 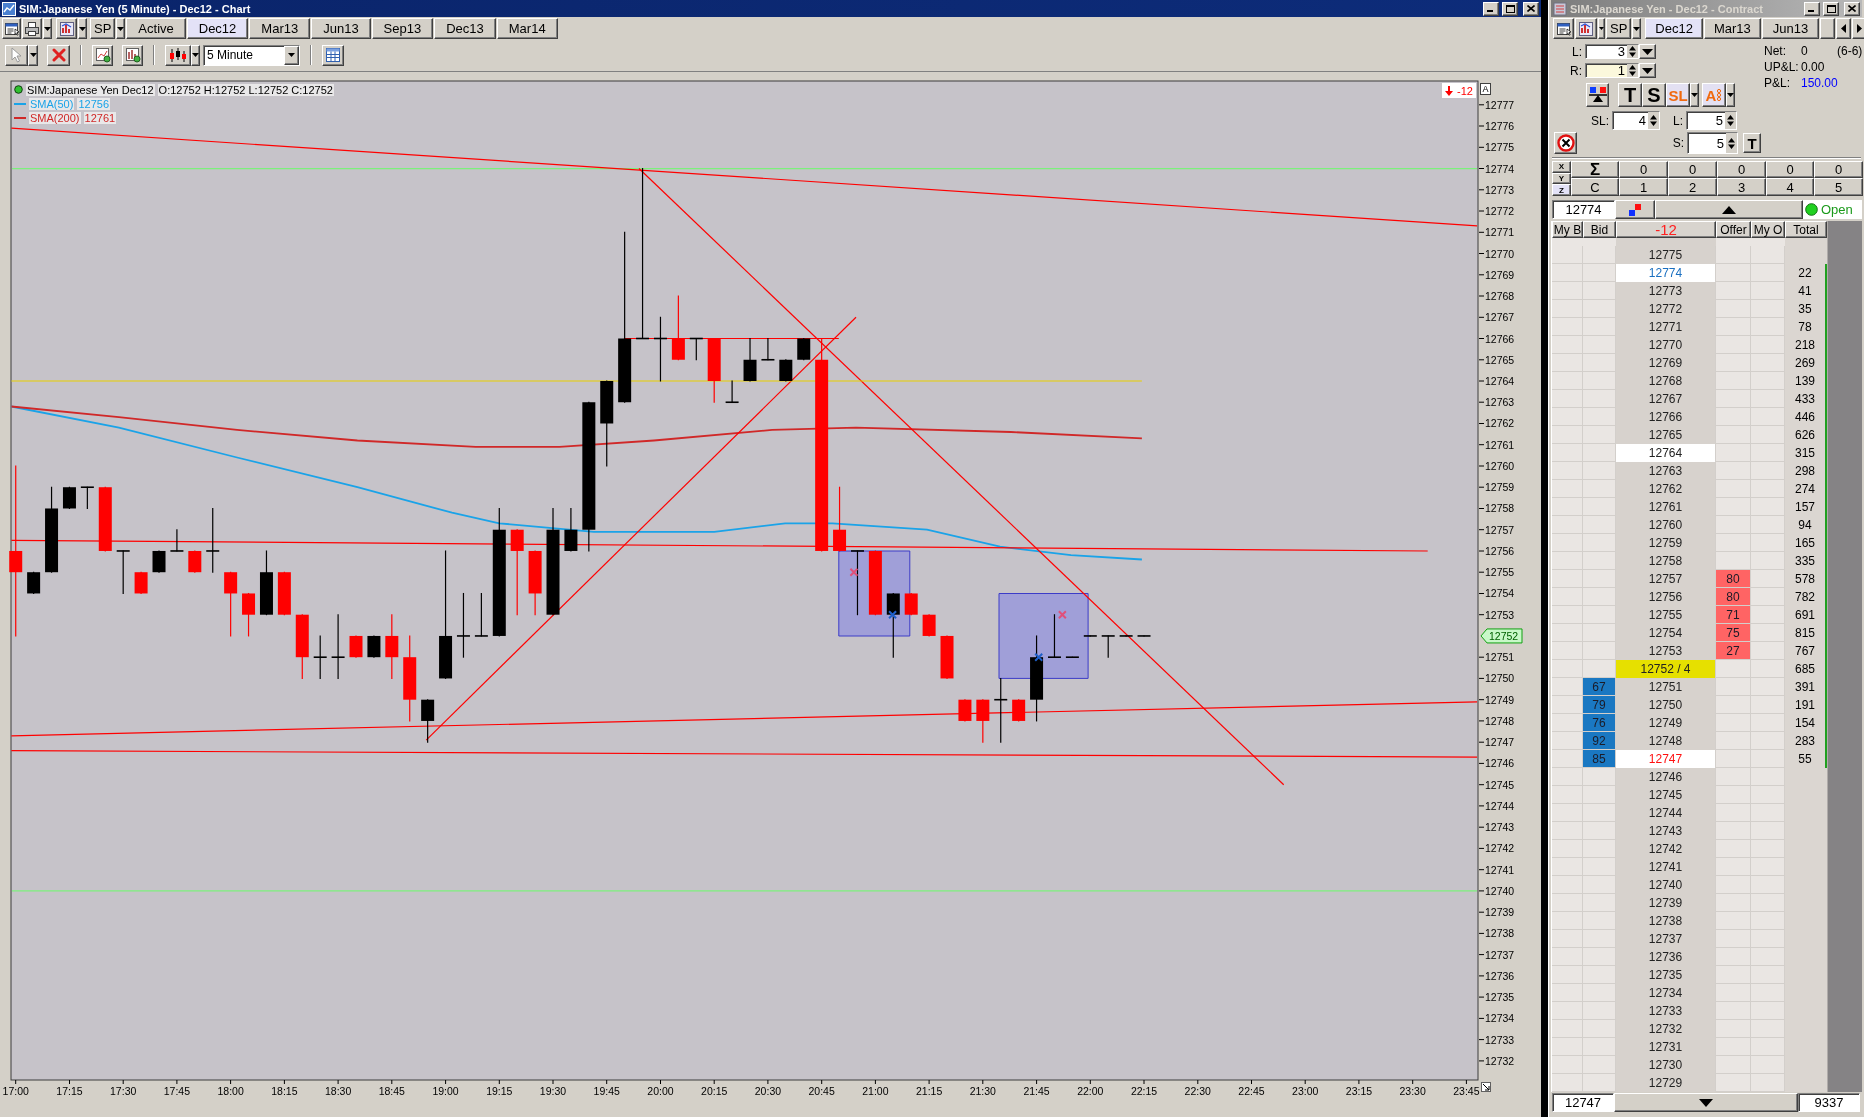 What do you see at coordinates (1692, 187) in the screenshot?
I see `stats-cell: 2` at bounding box center [1692, 187].